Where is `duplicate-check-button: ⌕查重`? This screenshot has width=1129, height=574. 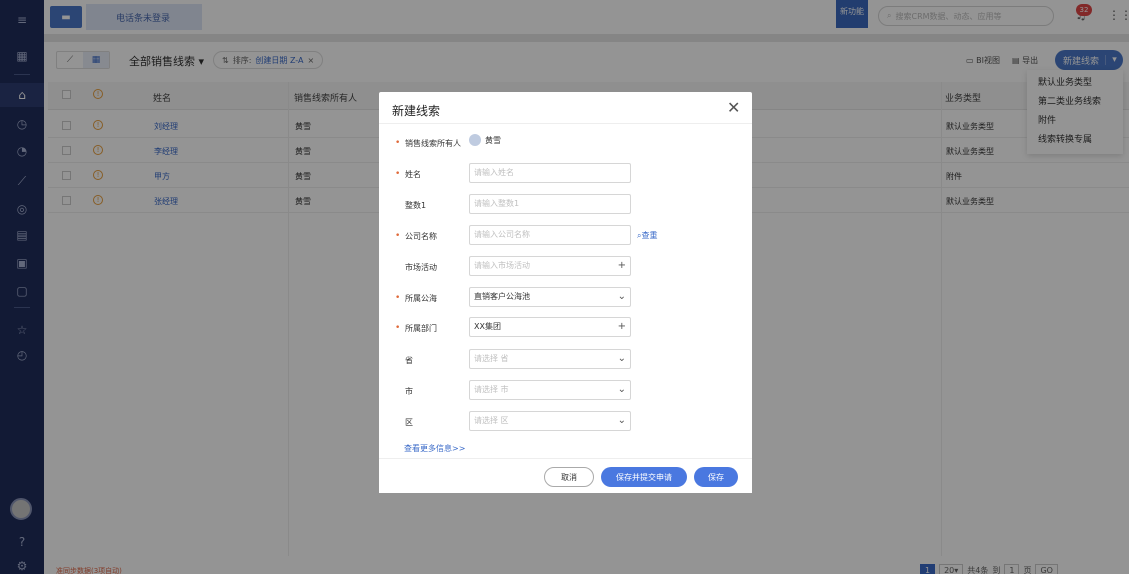 duplicate-check-button: ⌕查重 is located at coordinates (647, 235).